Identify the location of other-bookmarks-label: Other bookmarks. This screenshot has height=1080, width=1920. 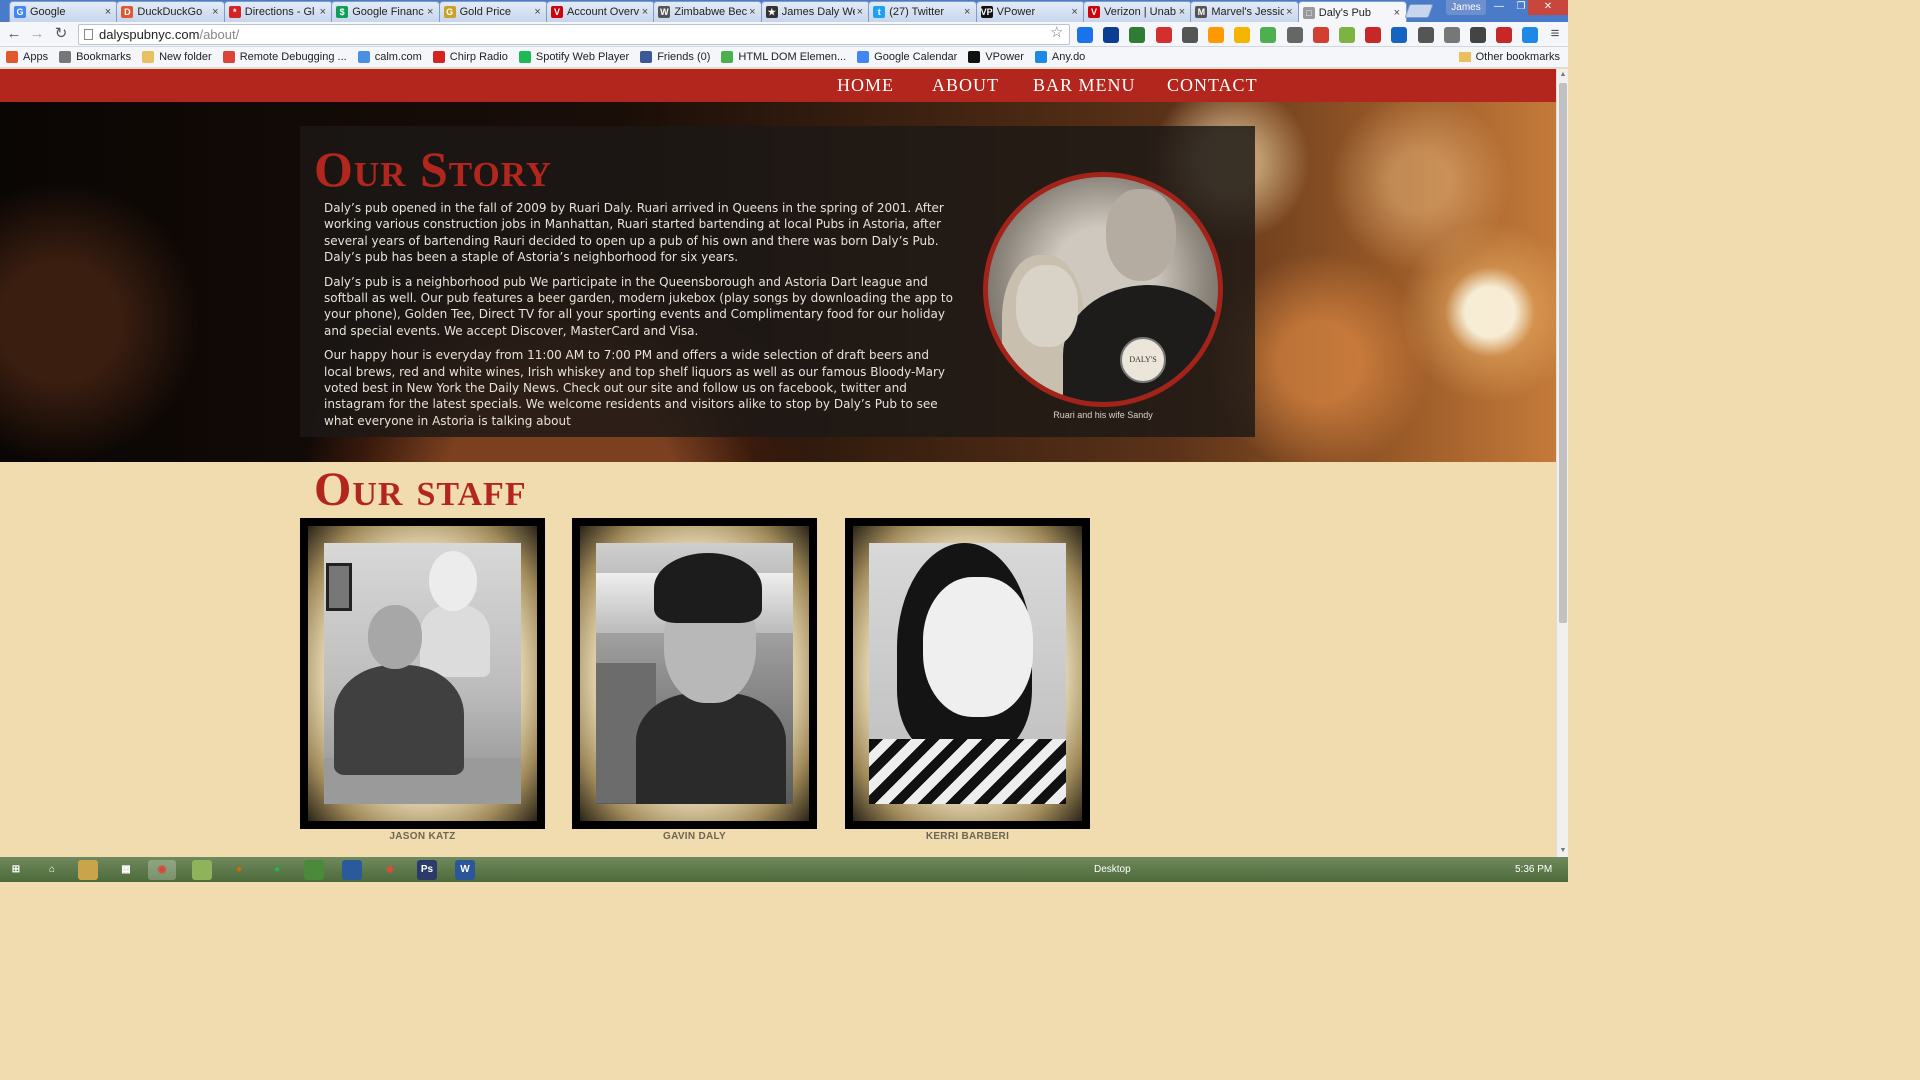
(1517, 57).